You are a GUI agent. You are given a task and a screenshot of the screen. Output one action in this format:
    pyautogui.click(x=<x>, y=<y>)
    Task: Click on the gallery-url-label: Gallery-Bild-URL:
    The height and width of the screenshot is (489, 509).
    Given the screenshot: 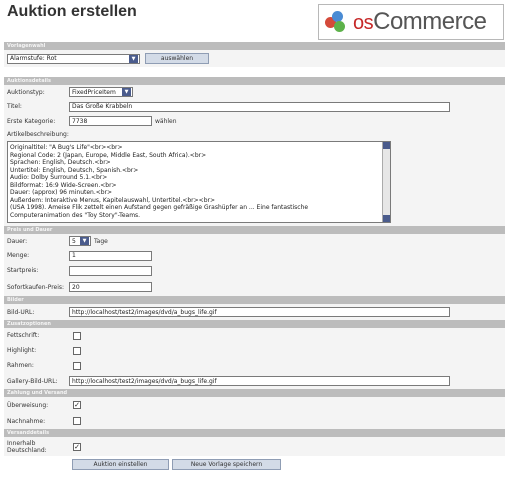 What is the action you would take?
    pyautogui.click(x=32, y=381)
    